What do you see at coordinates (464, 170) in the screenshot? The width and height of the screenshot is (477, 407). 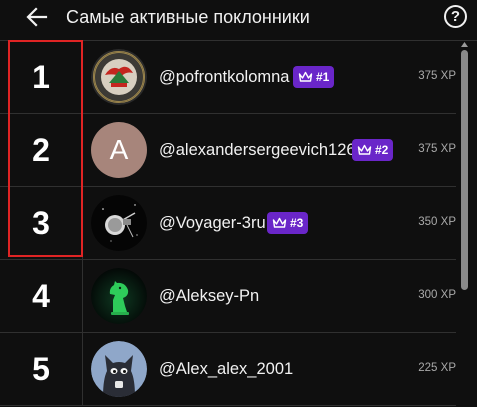 I see `scrollbar-thumb` at bounding box center [464, 170].